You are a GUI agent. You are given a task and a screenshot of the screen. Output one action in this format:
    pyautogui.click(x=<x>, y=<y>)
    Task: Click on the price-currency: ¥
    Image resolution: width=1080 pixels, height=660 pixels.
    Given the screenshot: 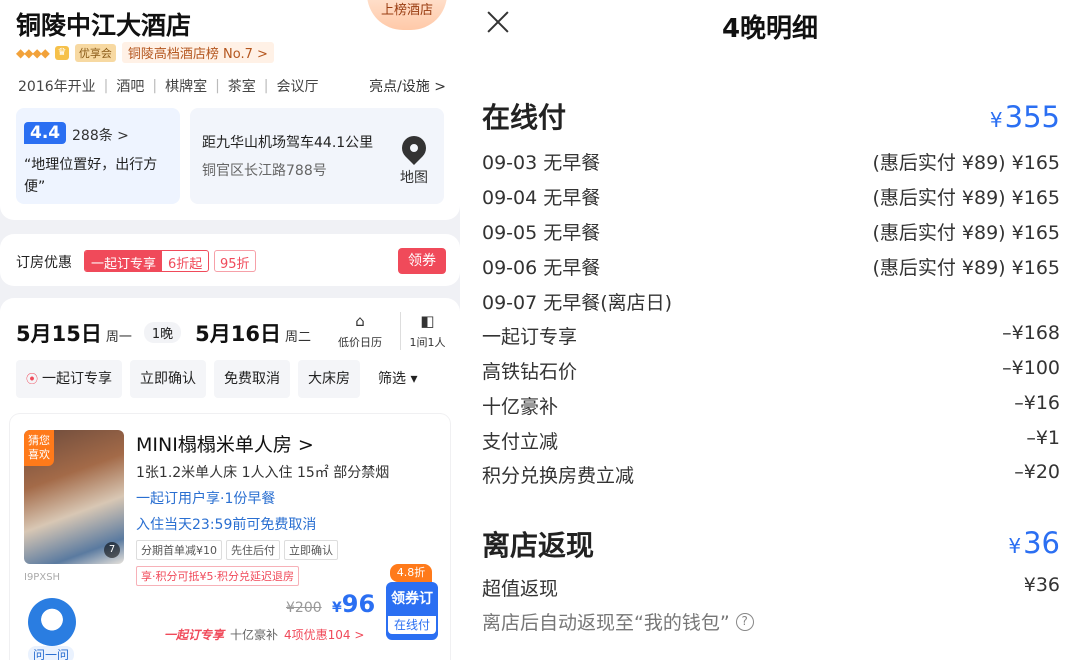 What is the action you would take?
    pyautogui.click(x=337, y=608)
    